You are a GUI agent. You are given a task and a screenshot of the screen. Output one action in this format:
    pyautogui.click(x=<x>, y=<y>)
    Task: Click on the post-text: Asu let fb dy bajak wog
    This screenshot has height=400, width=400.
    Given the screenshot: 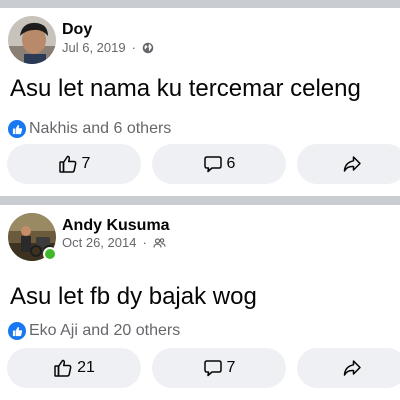 What is the action you would take?
    pyautogui.click(x=133, y=296)
    